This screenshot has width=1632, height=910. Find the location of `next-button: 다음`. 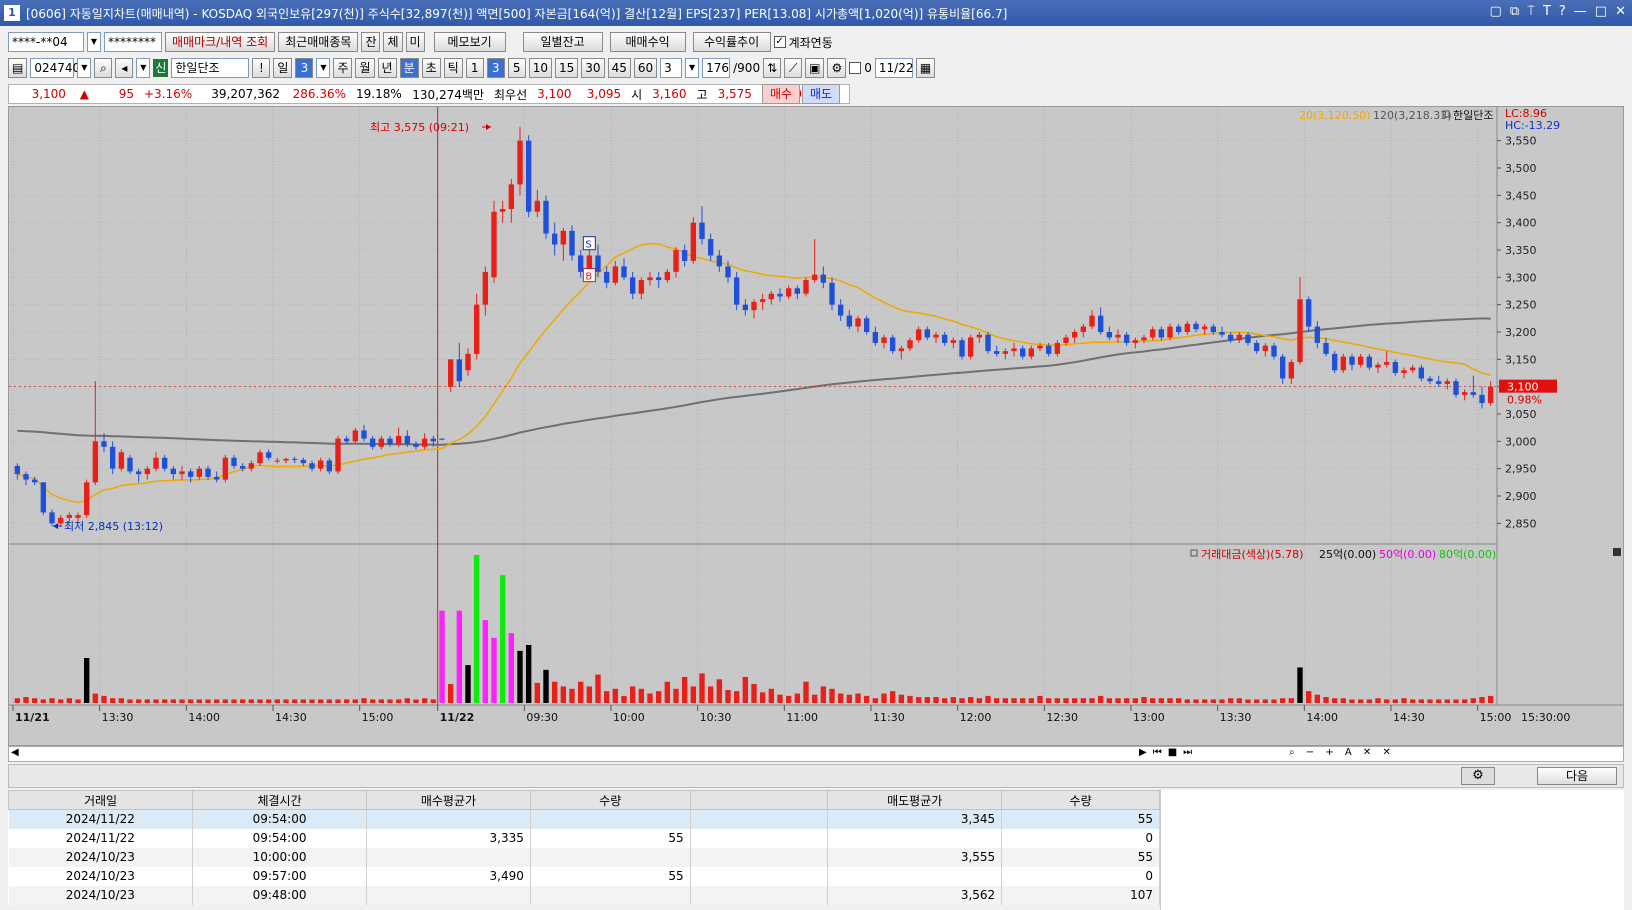

next-button: 다음 is located at coordinates (1577, 776).